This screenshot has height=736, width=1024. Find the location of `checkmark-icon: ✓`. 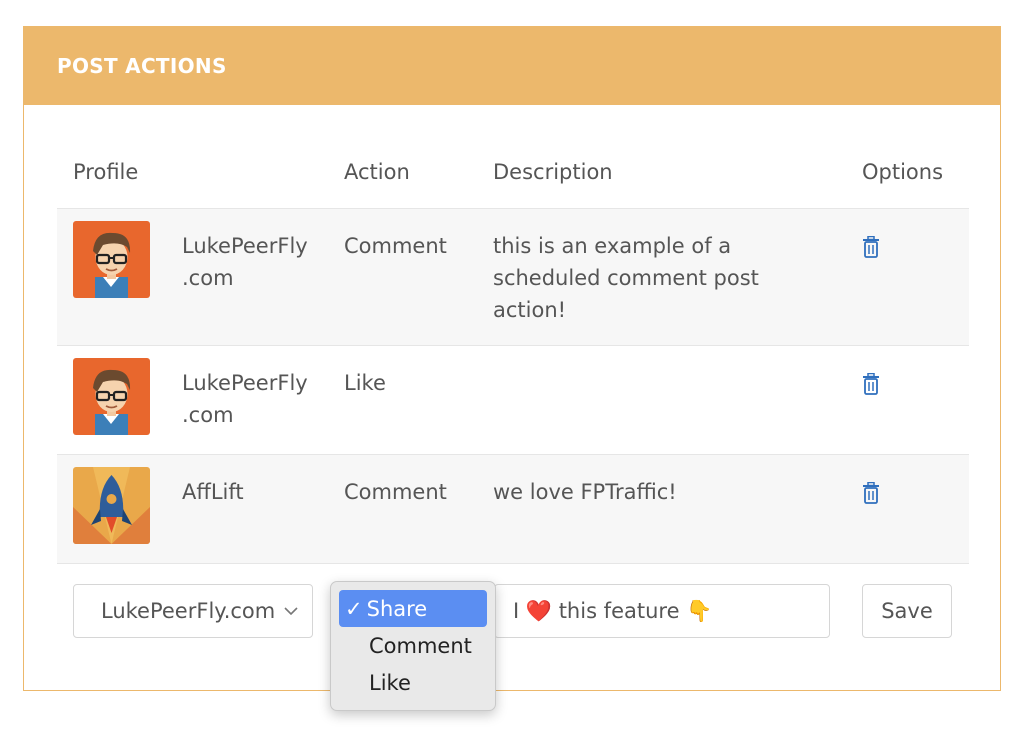

checkmark-icon: ✓ is located at coordinates (354, 608).